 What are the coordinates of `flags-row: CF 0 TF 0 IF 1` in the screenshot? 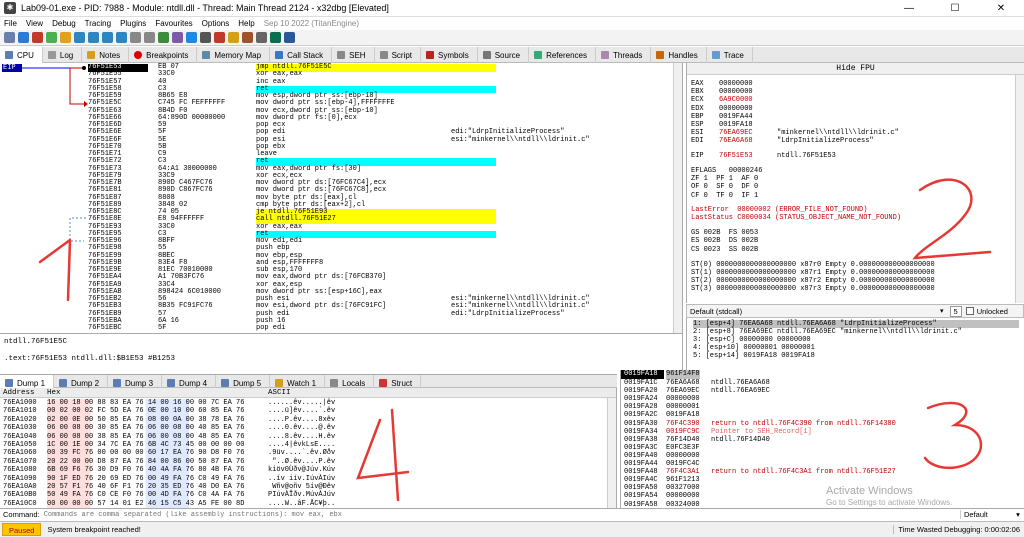 It's located at (724, 196).